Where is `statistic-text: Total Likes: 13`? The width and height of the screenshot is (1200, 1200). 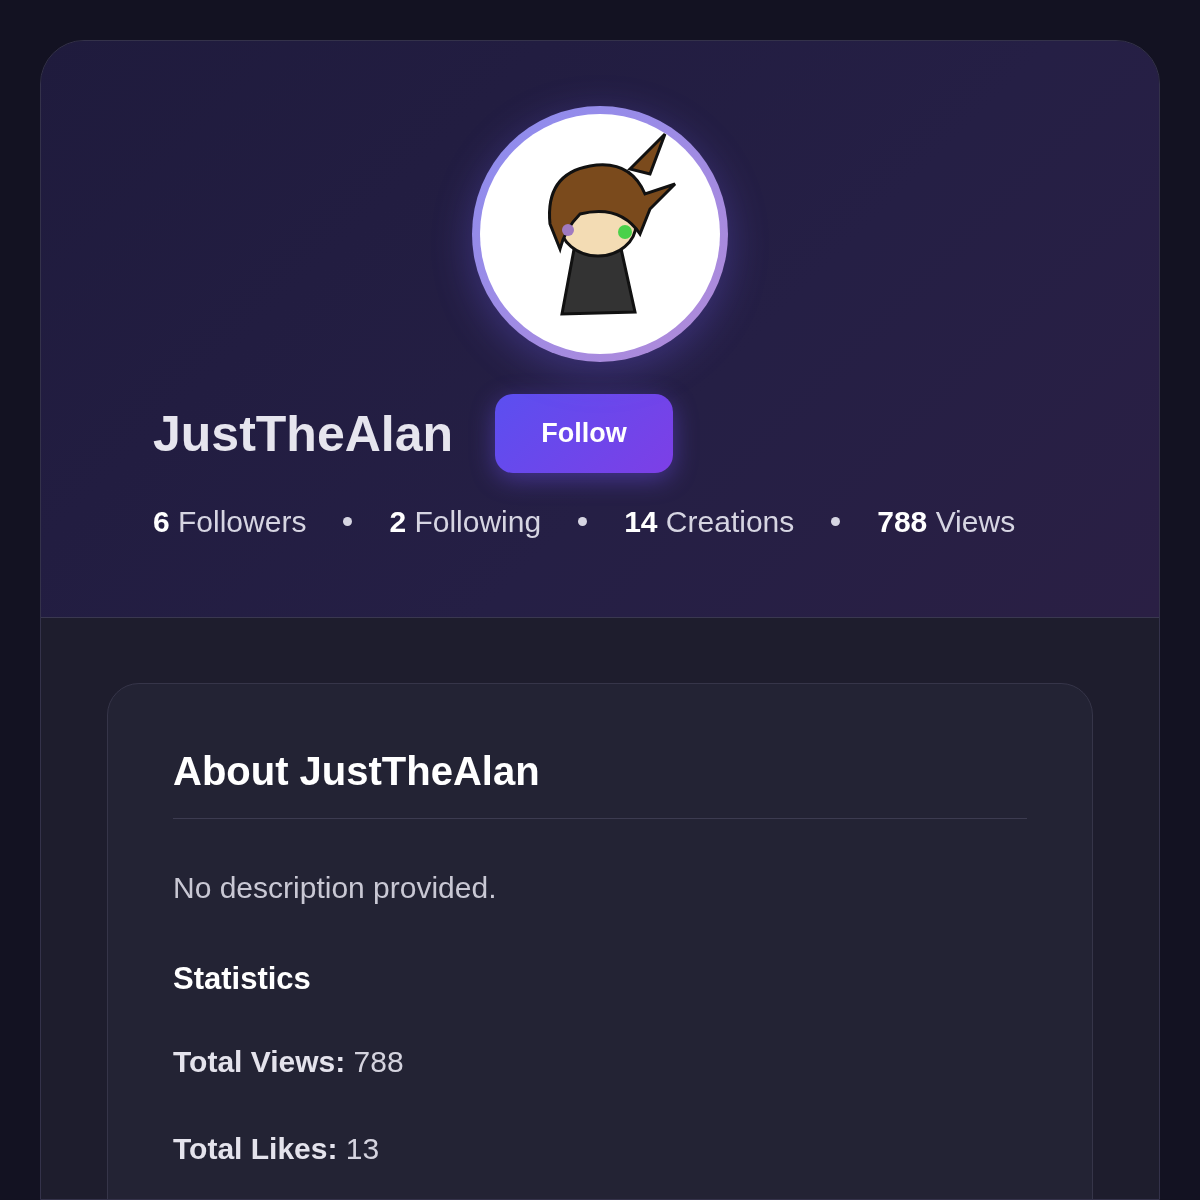
statistic-text: Total Likes: 13 is located at coordinates (277, 1148).